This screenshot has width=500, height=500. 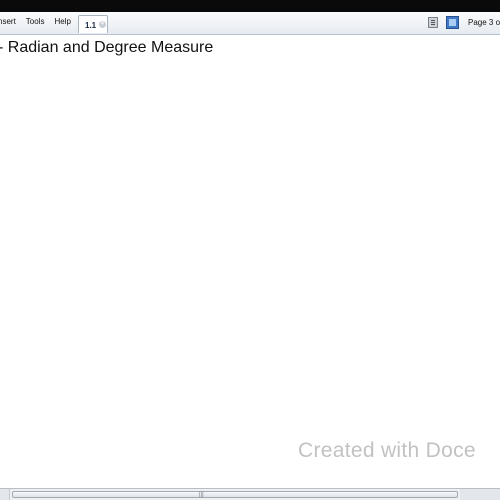 I want to click on tab-1-1: 1.1 ×, so click(x=93, y=24).